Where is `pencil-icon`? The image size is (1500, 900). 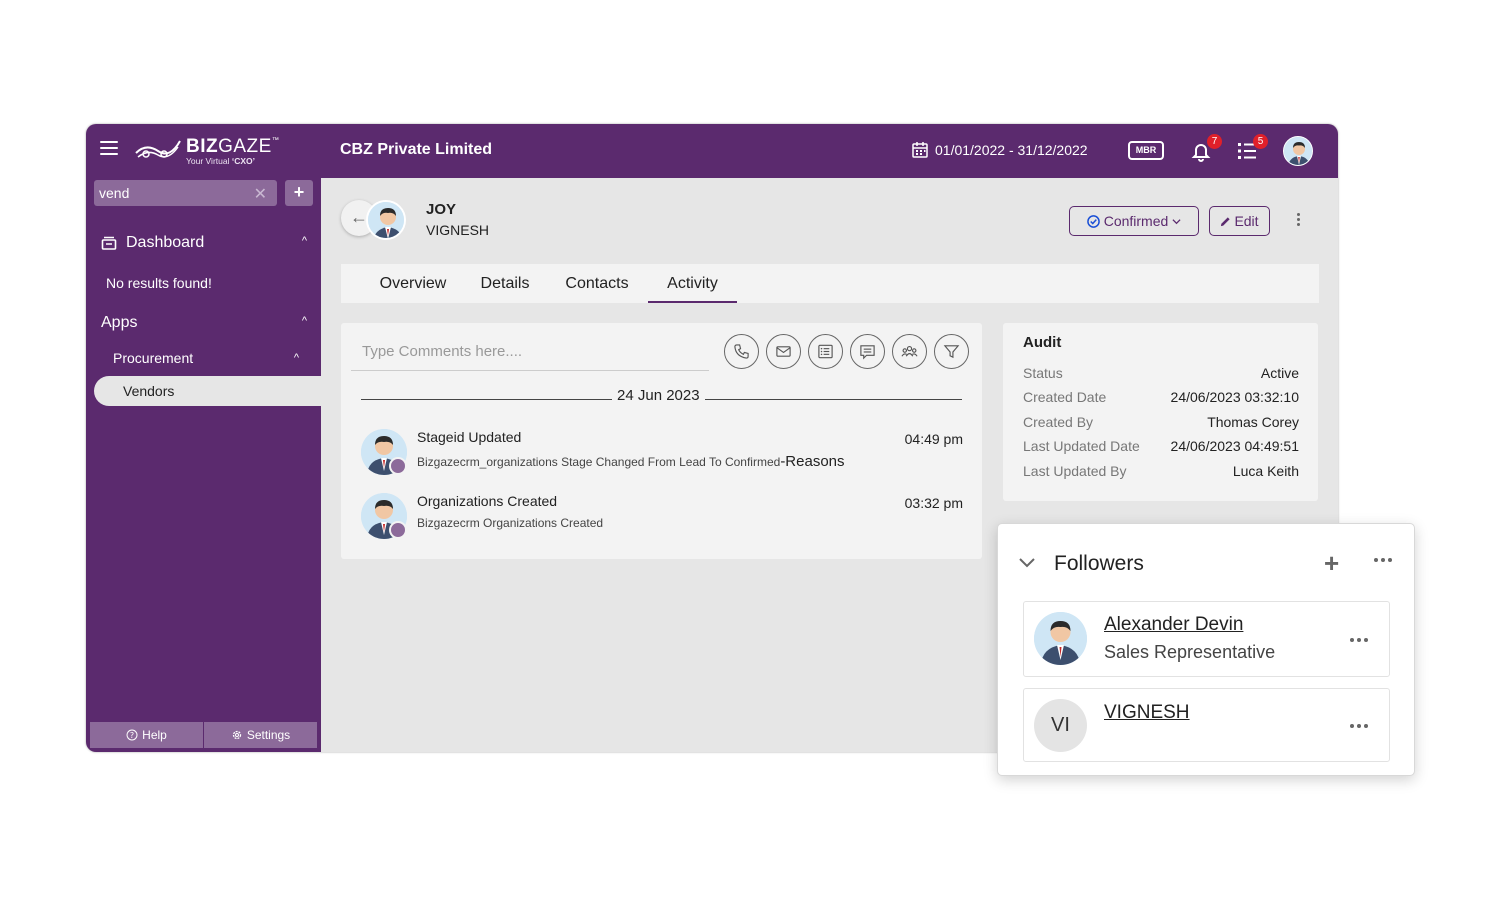
pencil-icon is located at coordinates (1226, 221).